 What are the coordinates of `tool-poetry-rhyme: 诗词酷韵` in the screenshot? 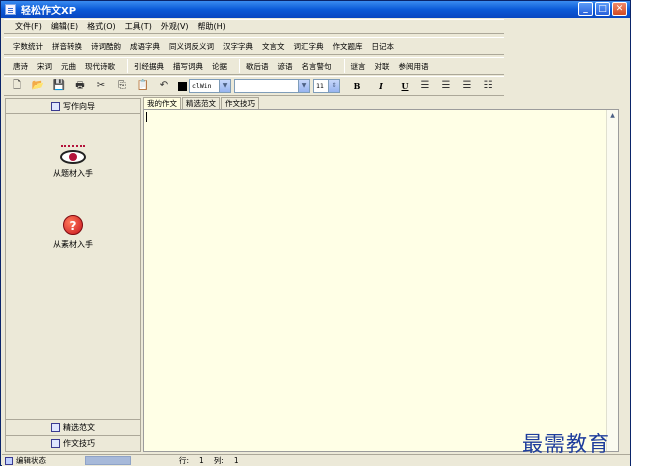 It's located at (106, 46).